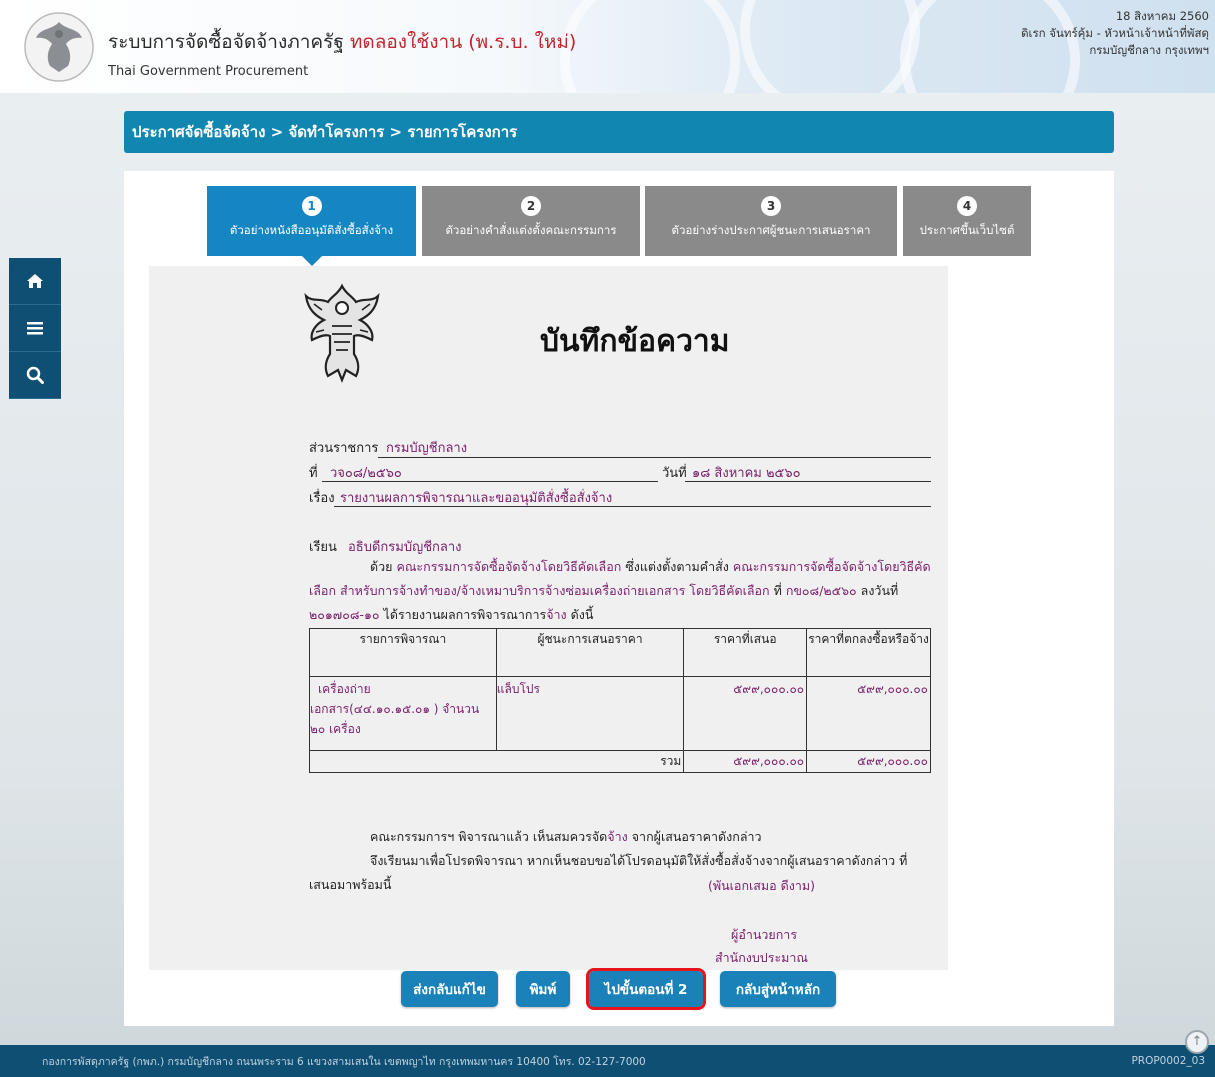  What do you see at coordinates (808, 481) in the screenshot?
I see `date-underline` at bounding box center [808, 481].